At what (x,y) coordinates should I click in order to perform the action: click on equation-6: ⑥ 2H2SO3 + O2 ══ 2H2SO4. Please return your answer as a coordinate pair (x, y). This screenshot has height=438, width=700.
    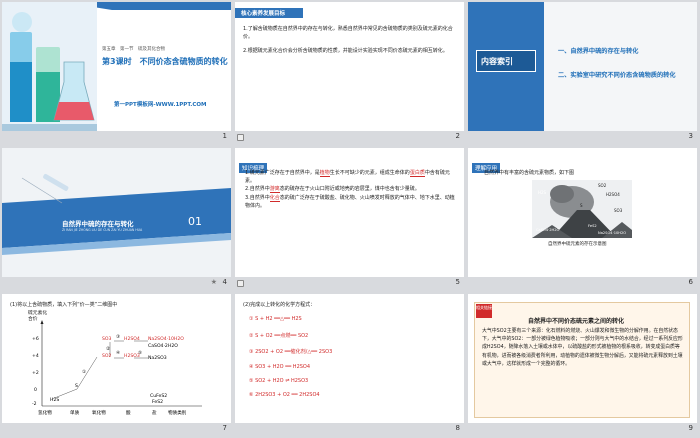
    Looking at the image, I should click on (284, 395).